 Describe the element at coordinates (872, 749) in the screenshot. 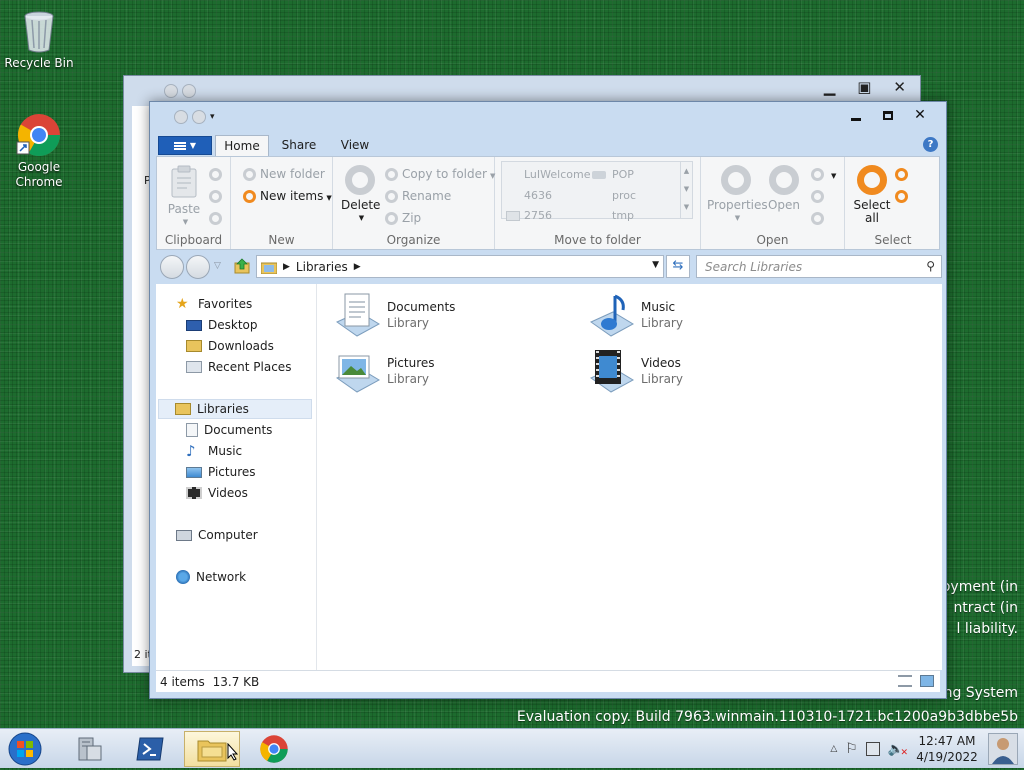

I see `network-status-icon` at that location.